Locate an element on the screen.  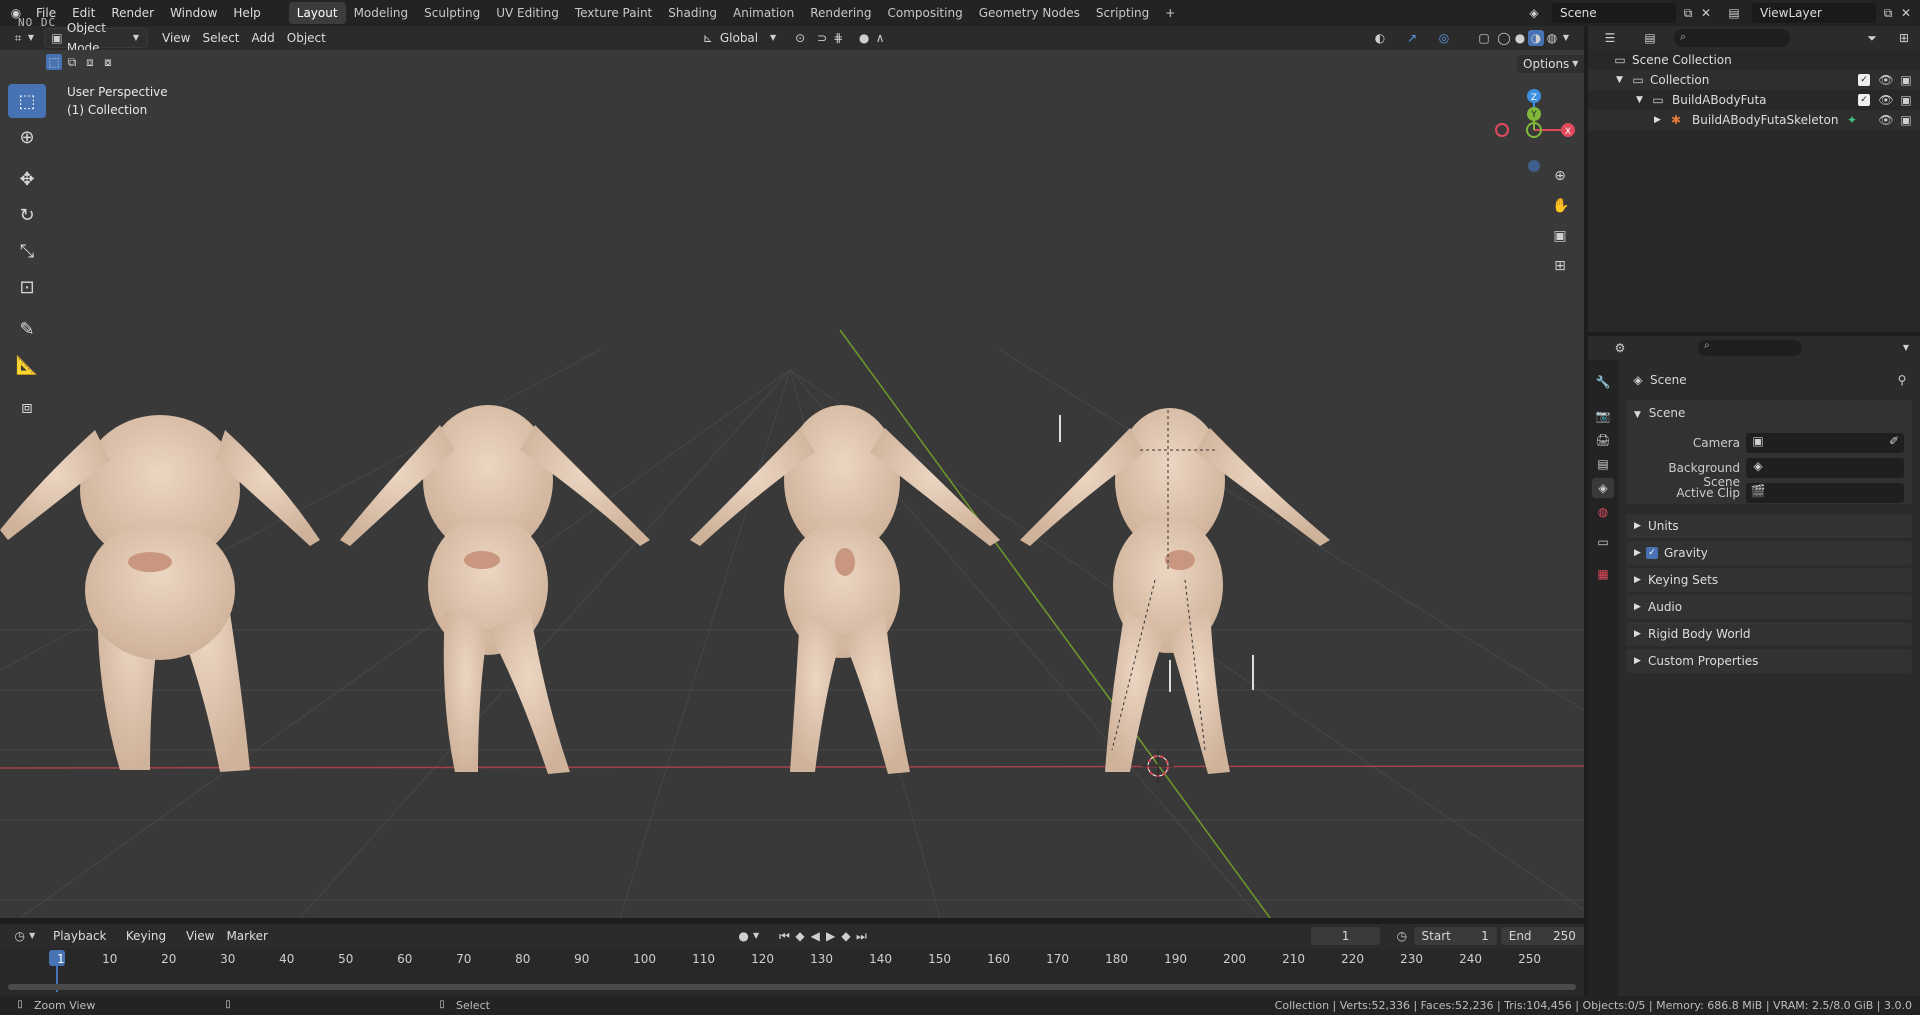
zoom-icon: ⊕ is located at coordinates (1560, 176).